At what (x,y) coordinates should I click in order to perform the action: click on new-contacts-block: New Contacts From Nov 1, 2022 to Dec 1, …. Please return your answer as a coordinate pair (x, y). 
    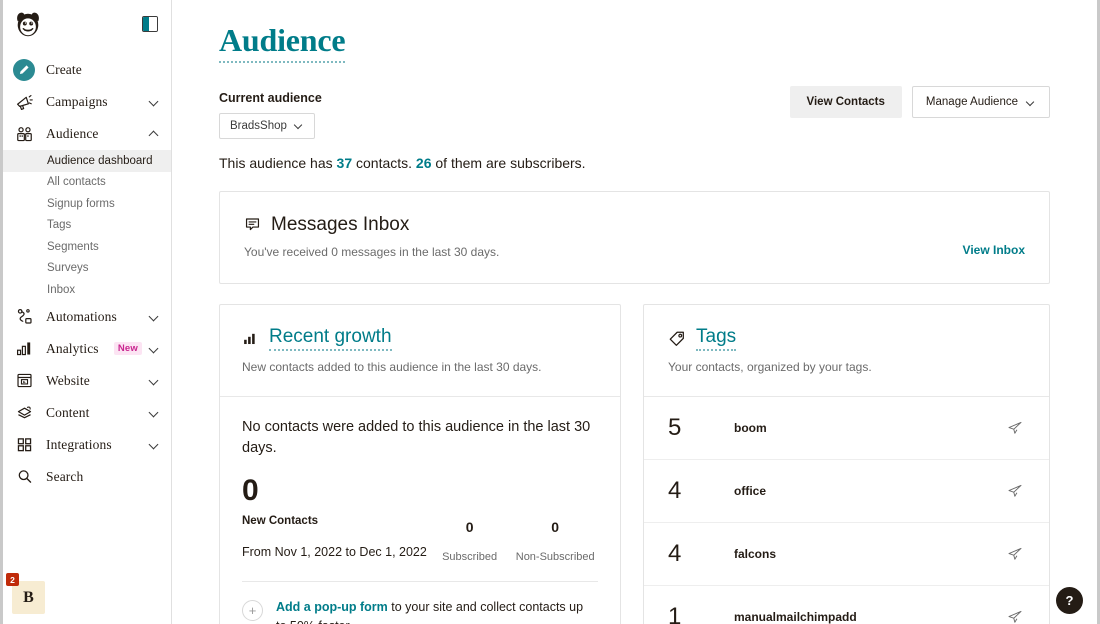
    Looking at the image, I should click on (334, 537).